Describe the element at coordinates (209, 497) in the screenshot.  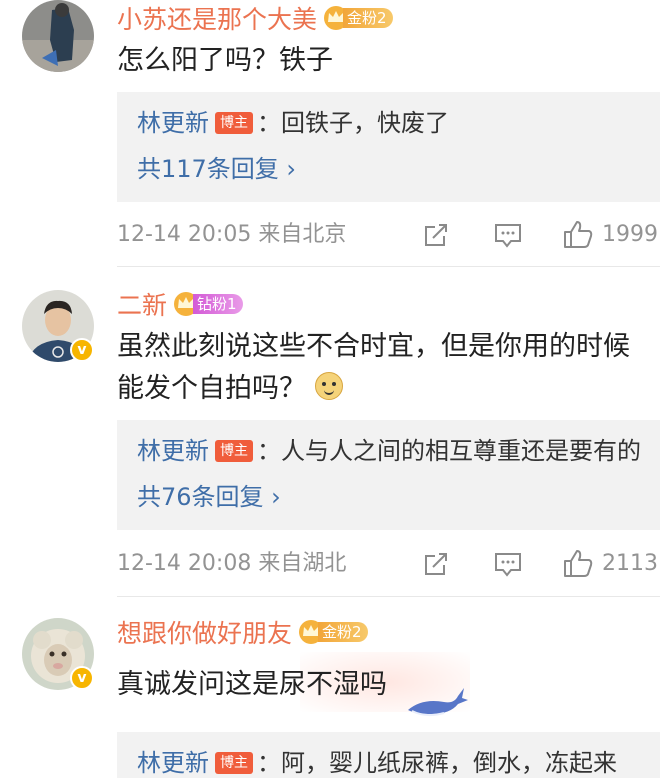
I see `view-replies-link: 共76条回复 ›` at that location.